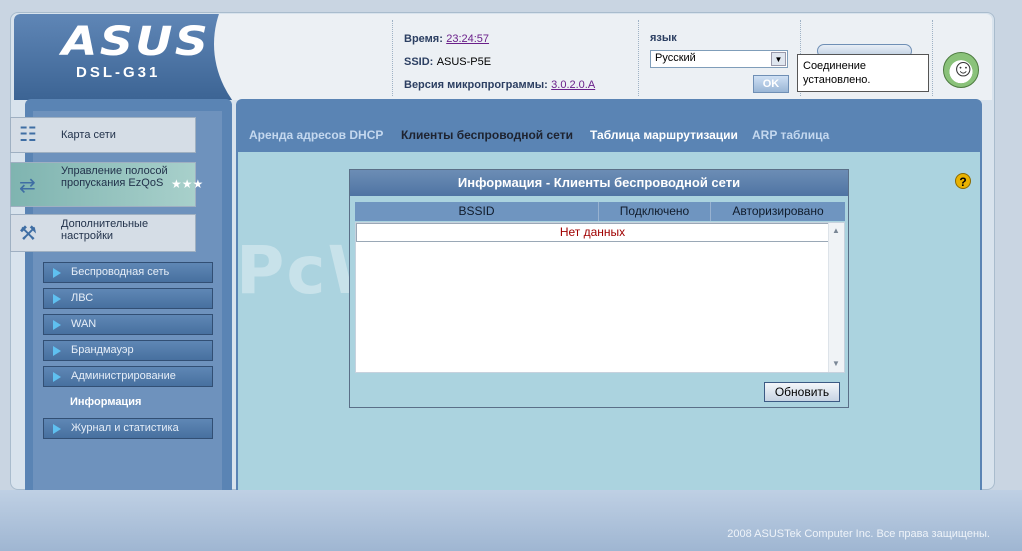  I want to click on sidebar-item-label: Управление полосой пропускания EzQoS, so click(114, 177).